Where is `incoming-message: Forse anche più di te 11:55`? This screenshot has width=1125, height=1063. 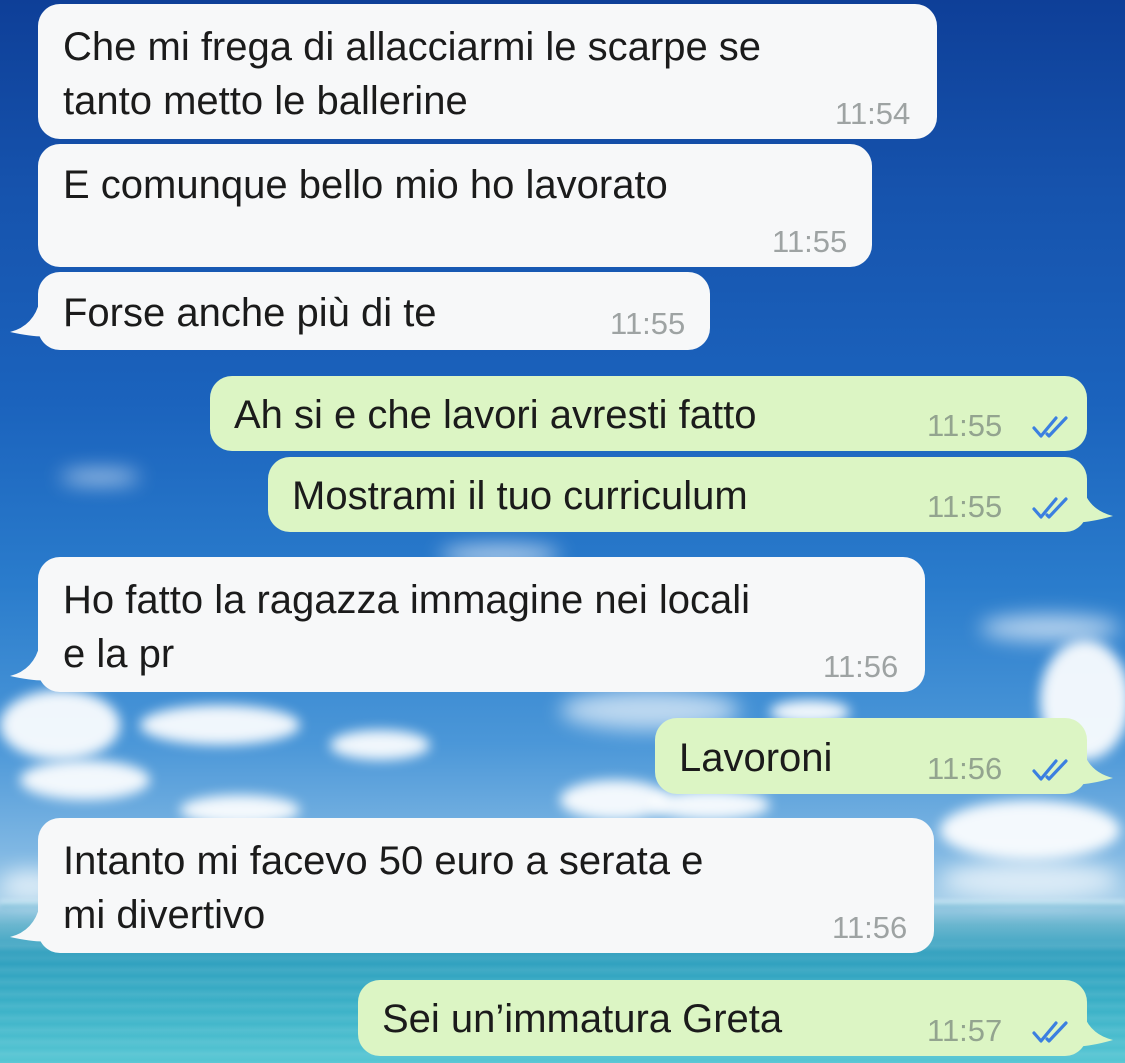
incoming-message: Forse anche più di te 11:55 is located at coordinates (374, 311).